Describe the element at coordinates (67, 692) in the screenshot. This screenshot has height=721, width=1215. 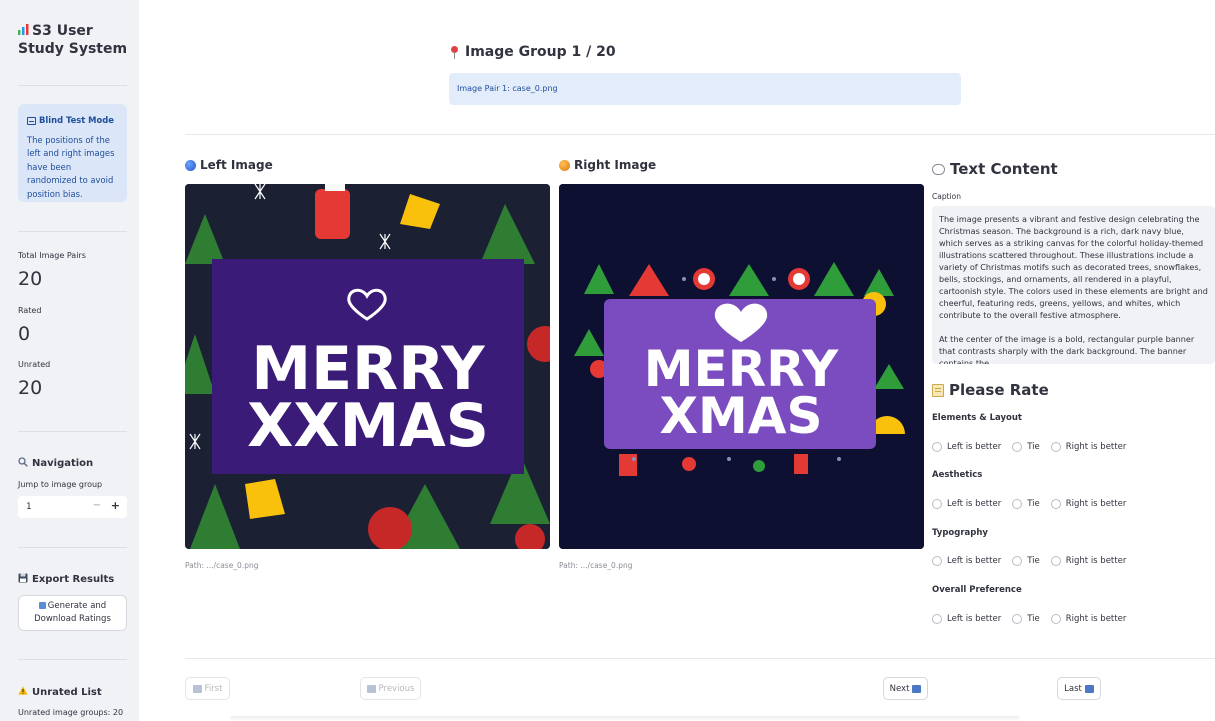
I see `unrated-title: Unrated List` at that location.